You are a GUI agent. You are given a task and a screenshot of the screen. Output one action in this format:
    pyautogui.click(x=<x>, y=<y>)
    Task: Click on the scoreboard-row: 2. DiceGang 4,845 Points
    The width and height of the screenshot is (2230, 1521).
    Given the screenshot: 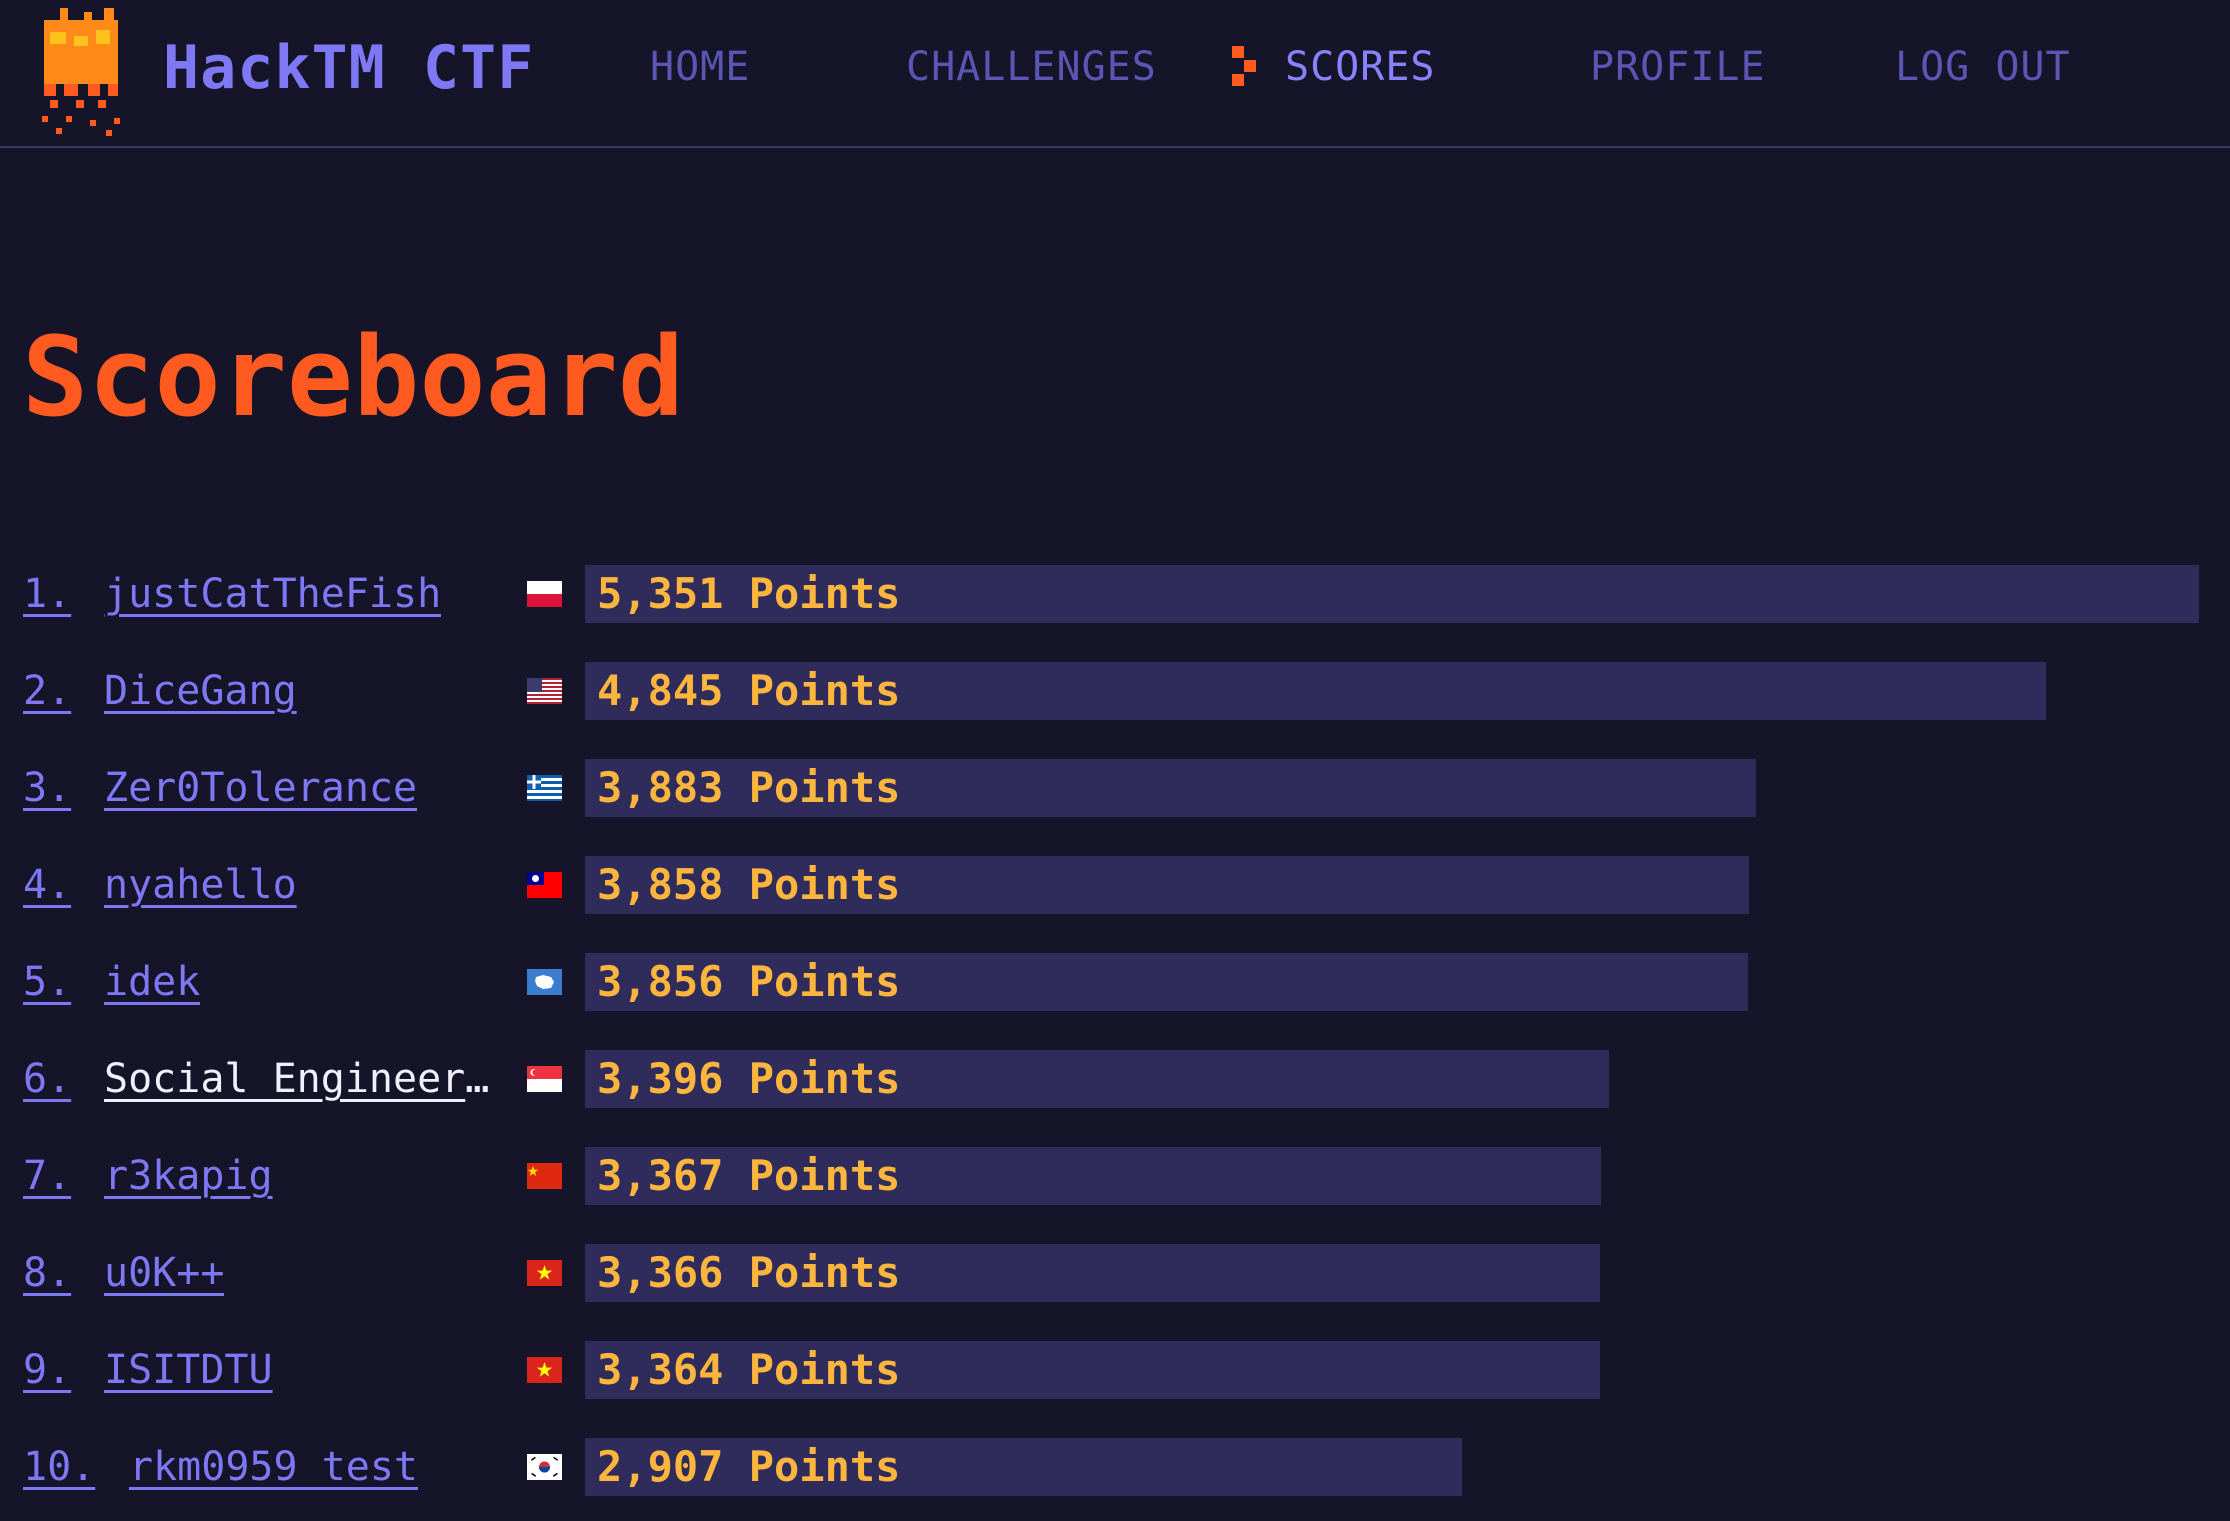 What is the action you would take?
    pyautogui.click(x=1115, y=691)
    